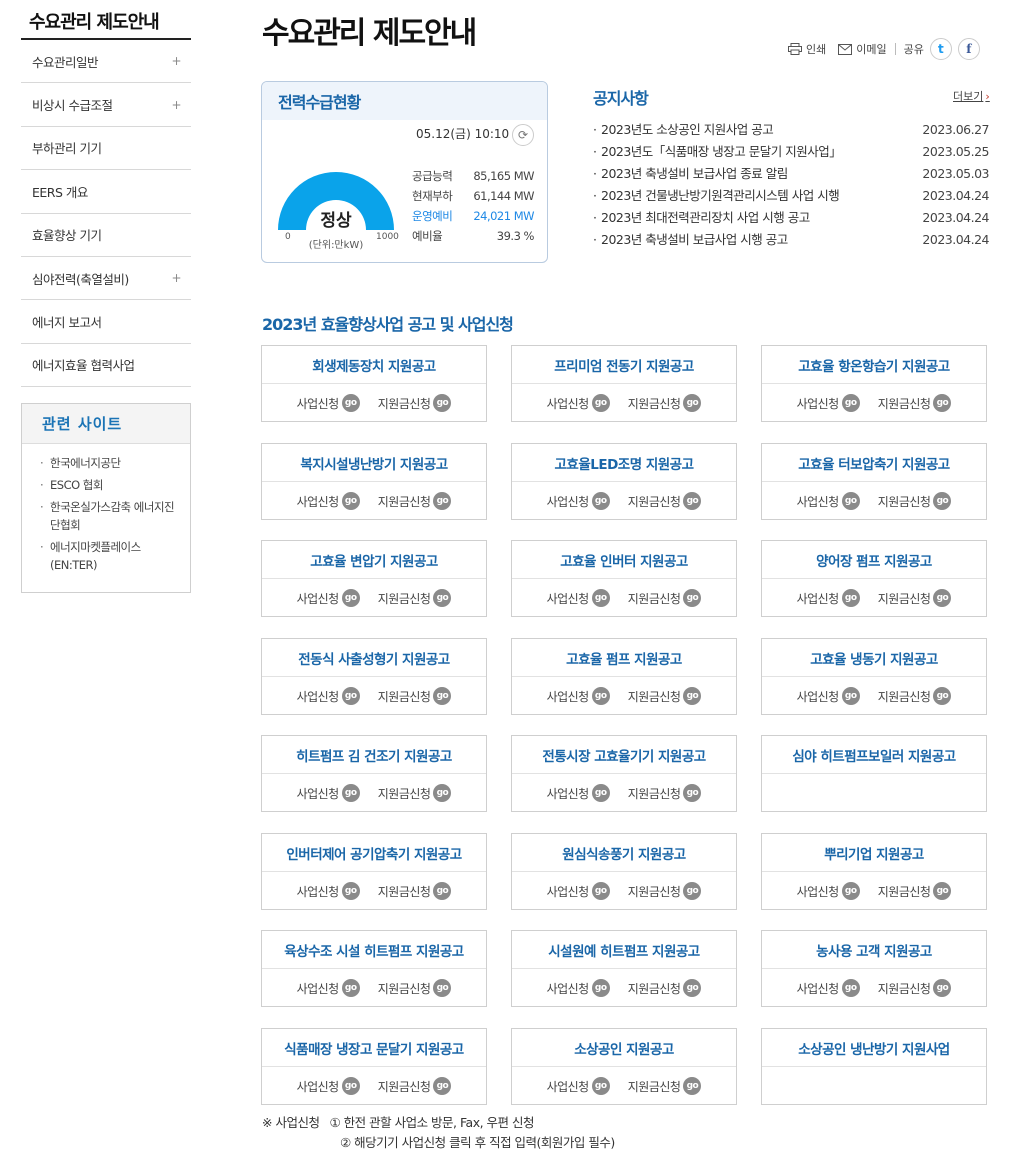  I want to click on sidebar-item-load-management: 부하관리 기기, so click(106, 149).